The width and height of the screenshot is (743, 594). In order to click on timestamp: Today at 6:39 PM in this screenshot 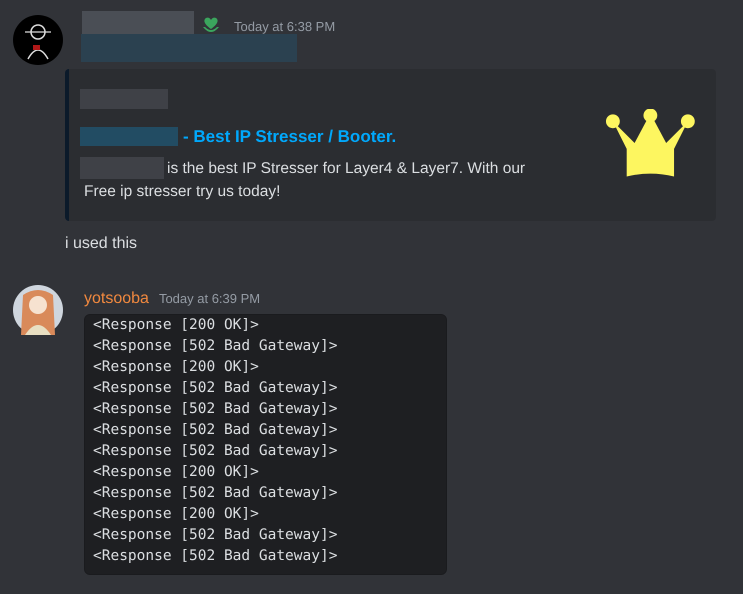, I will do `click(209, 299)`.